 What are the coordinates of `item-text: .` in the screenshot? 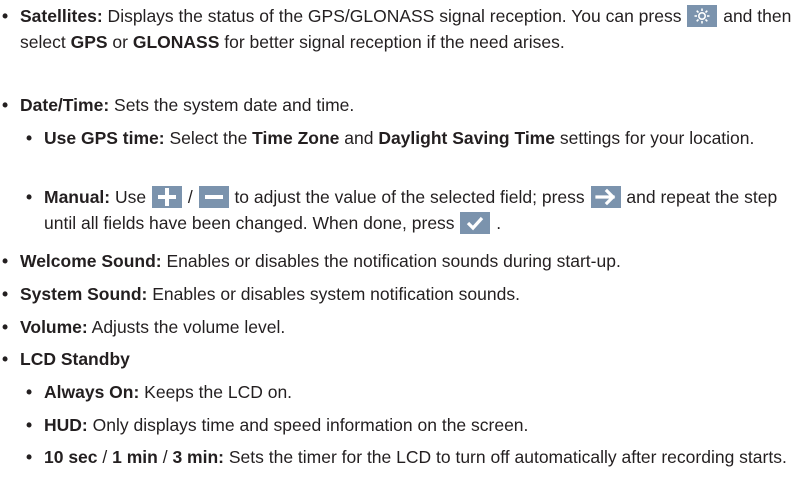 It's located at (496, 223).